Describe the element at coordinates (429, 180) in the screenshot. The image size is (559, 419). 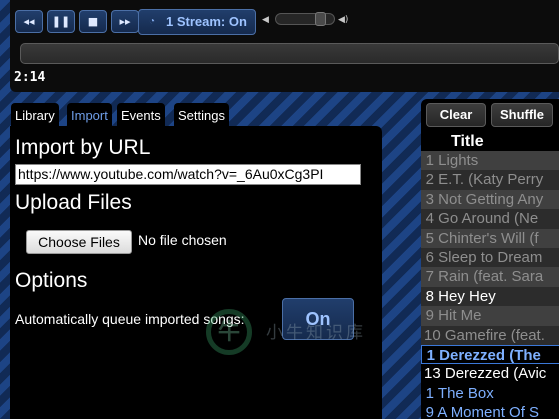
I see `queue-row-number: 2` at that location.